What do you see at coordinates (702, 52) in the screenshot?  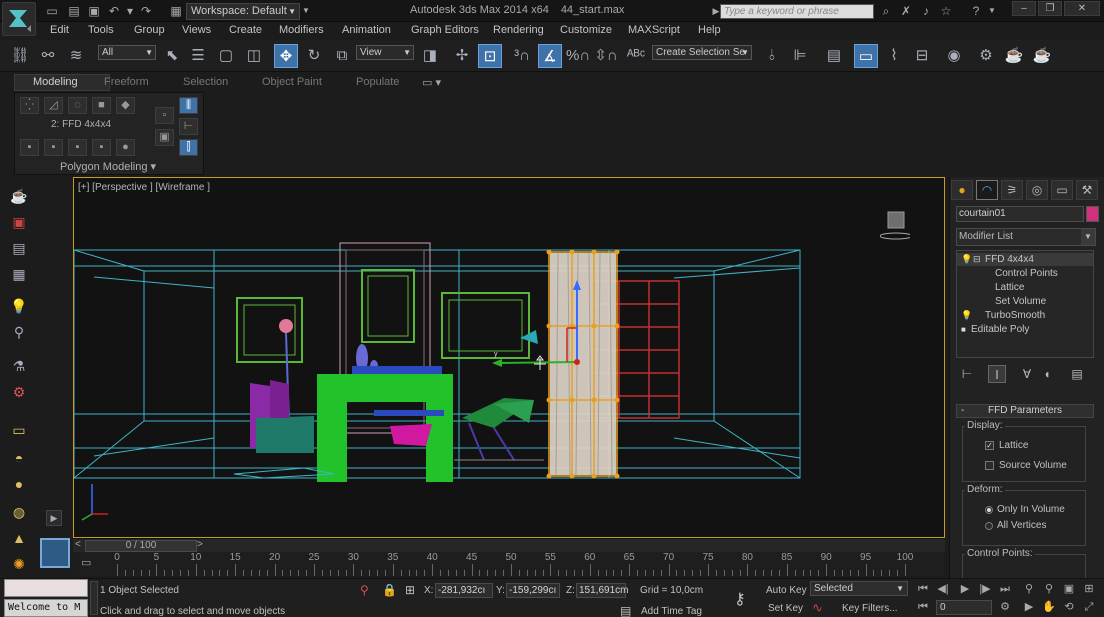 I see `named-selection-dropdown: Create Selection Se ▼` at bounding box center [702, 52].